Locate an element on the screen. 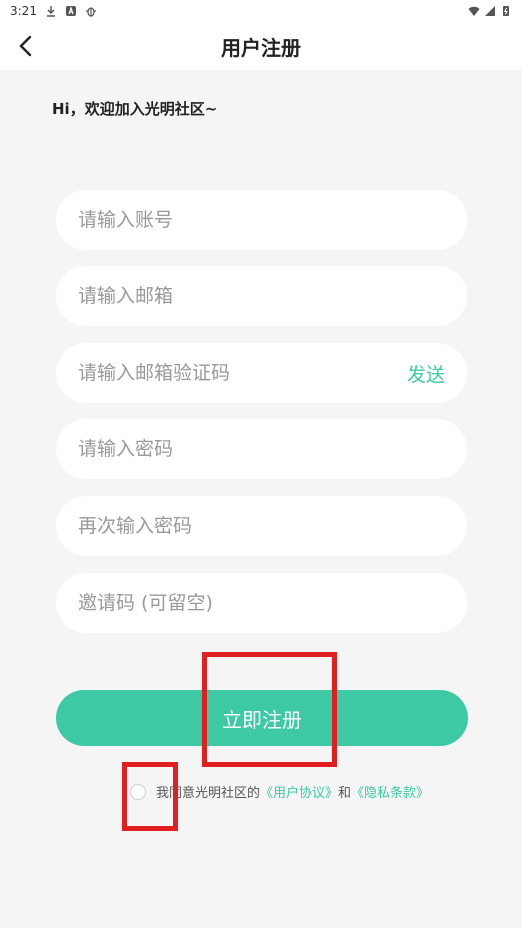  email-code-field: 发送 is located at coordinates (261, 373).